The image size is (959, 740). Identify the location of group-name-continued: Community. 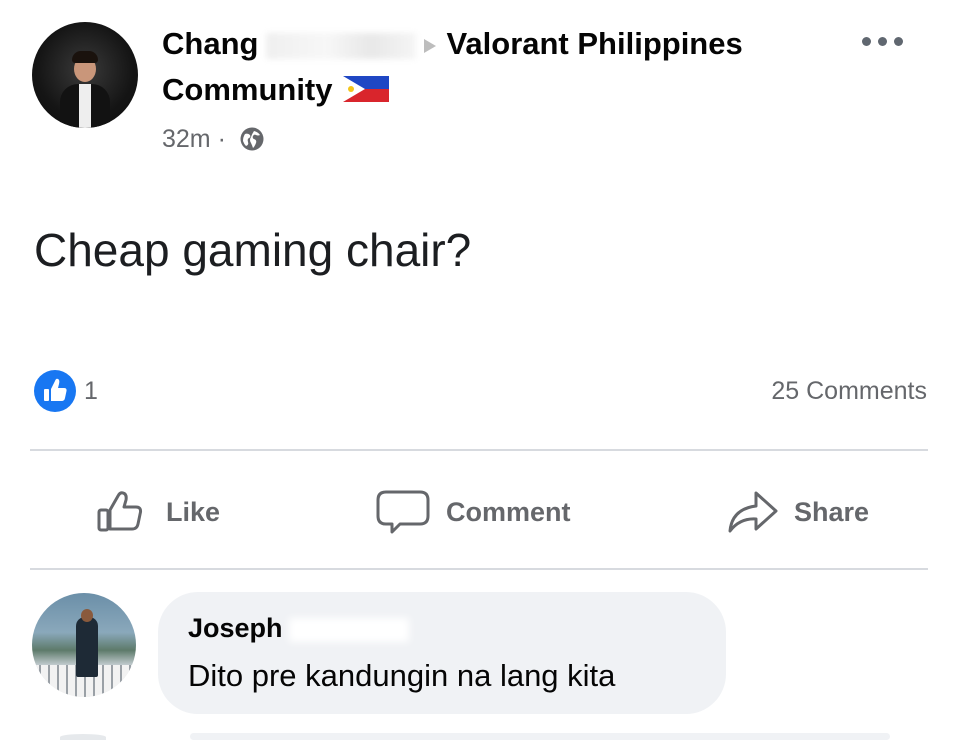
(275, 90).